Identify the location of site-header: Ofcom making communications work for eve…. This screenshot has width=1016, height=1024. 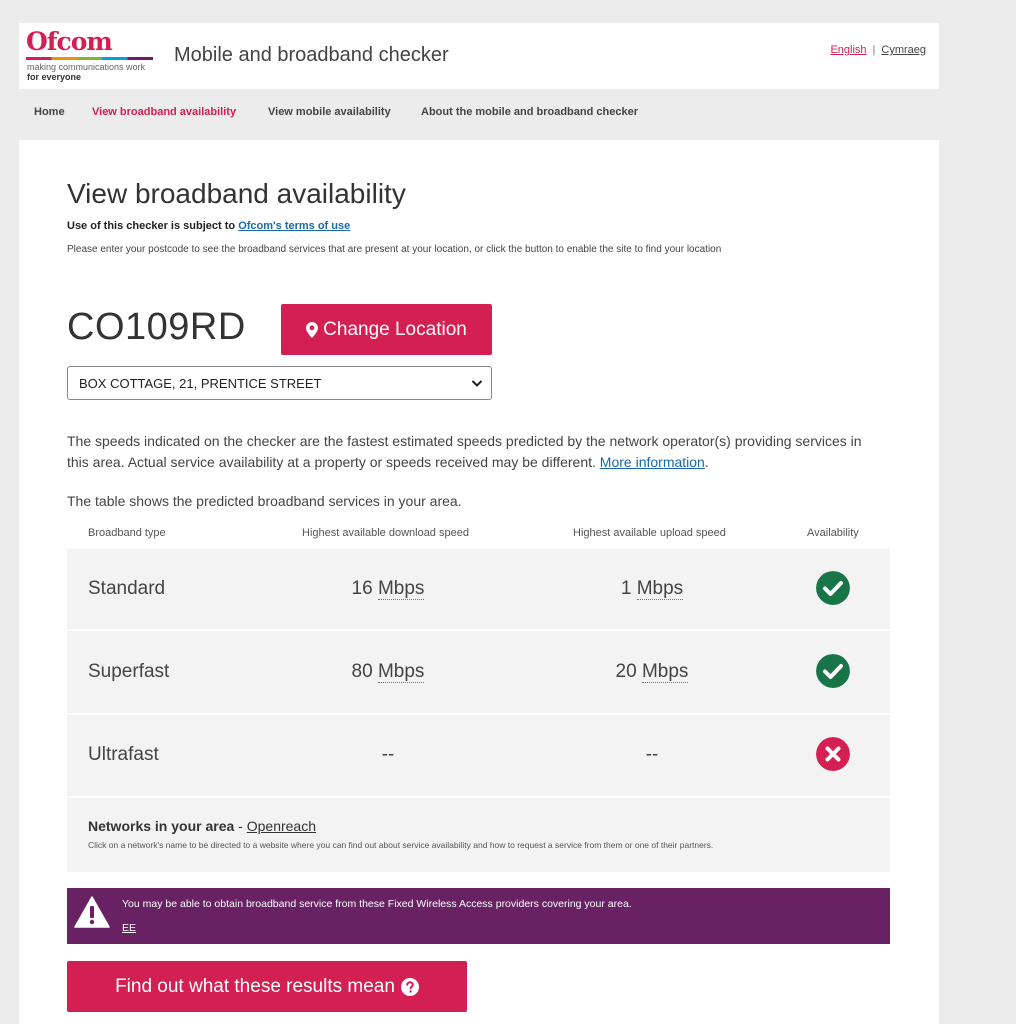
(479, 56).